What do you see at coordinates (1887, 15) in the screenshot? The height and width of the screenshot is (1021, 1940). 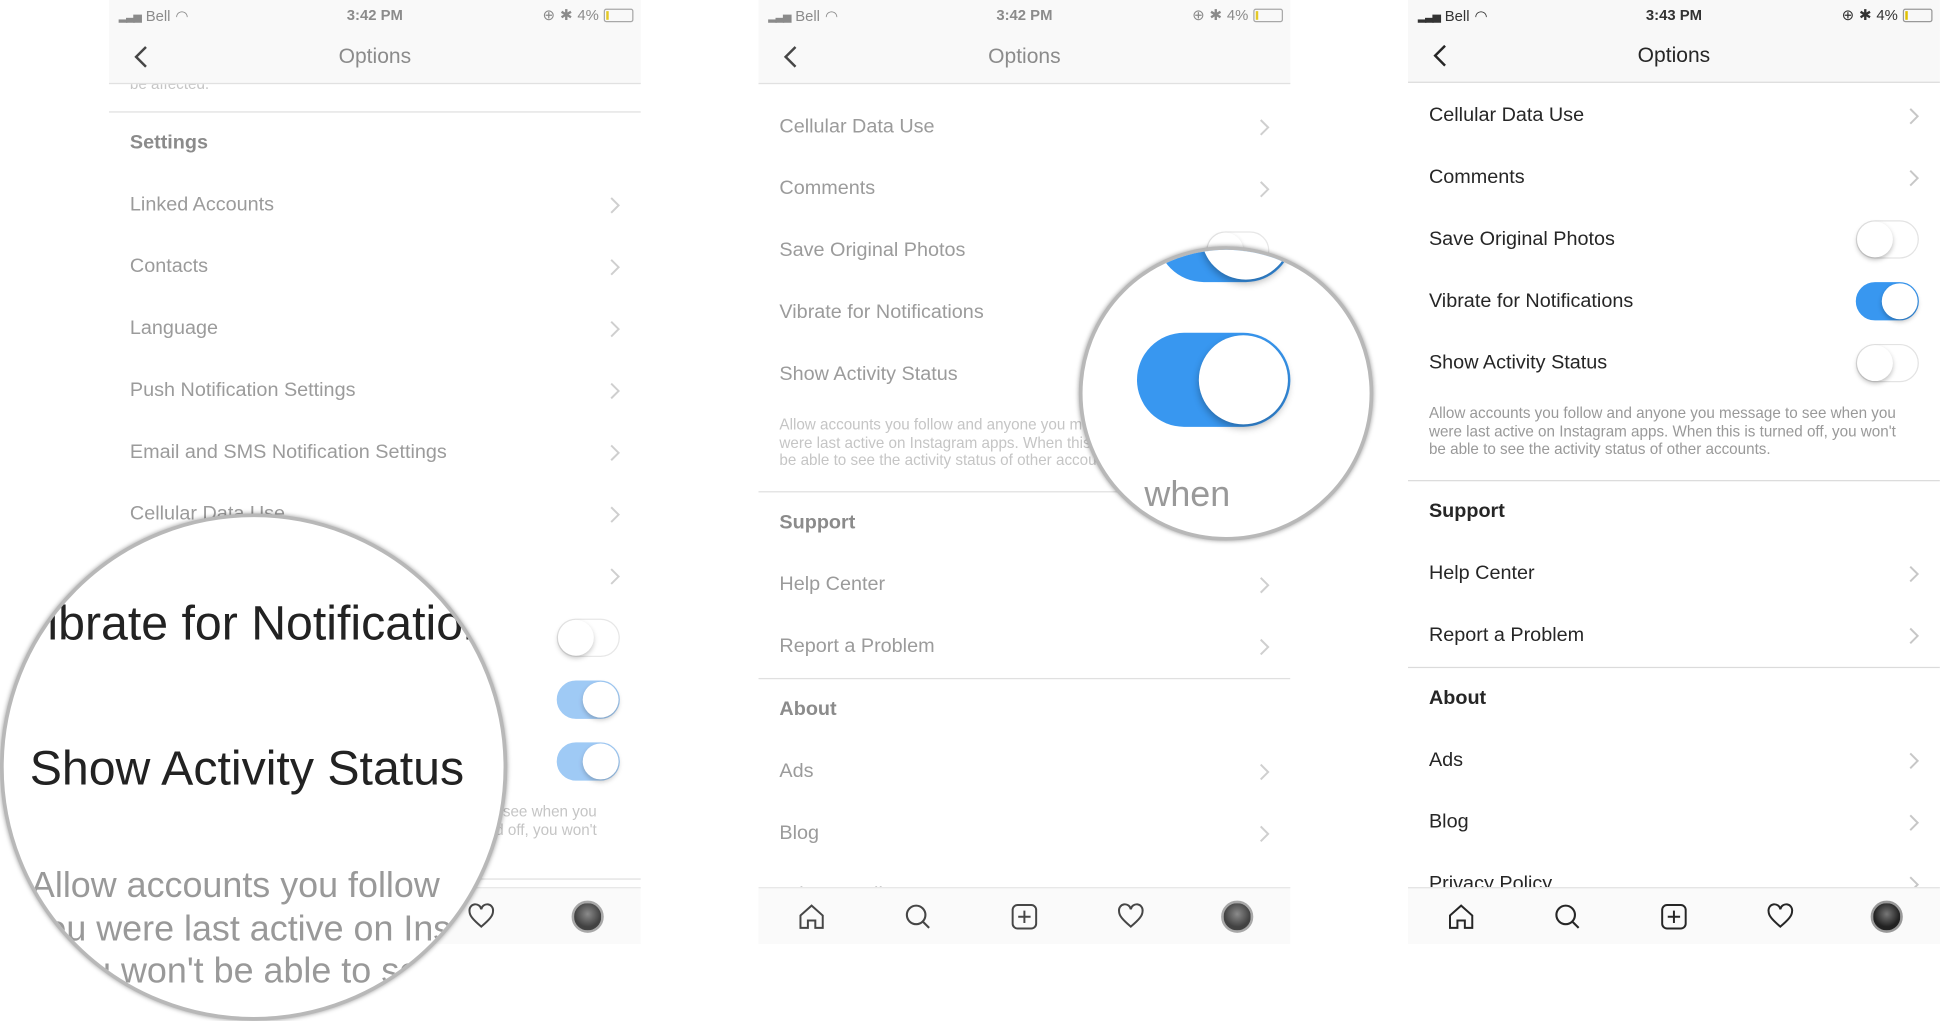 I see `status-right: ⊕ ✱ 4%` at bounding box center [1887, 15].